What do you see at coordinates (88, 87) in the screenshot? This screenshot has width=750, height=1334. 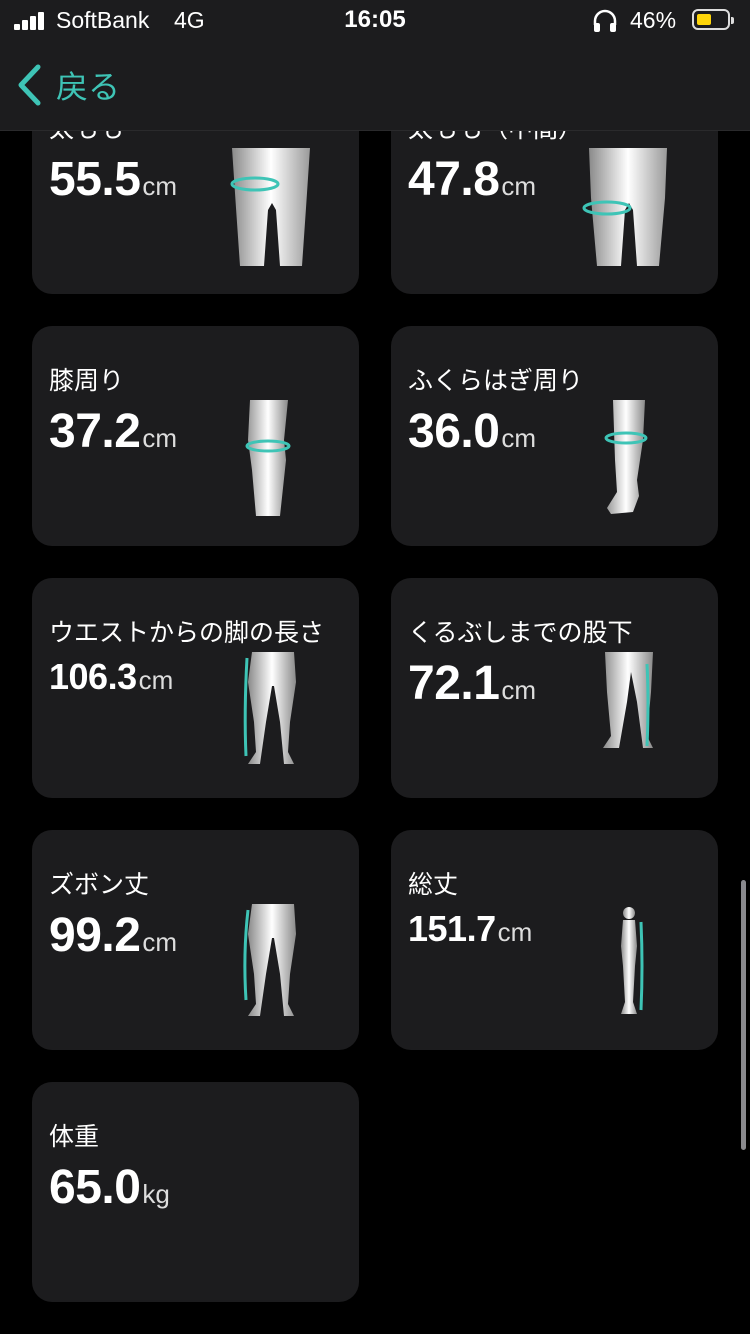 I see `back-label: 戻る` at bounding box center [88, 87].